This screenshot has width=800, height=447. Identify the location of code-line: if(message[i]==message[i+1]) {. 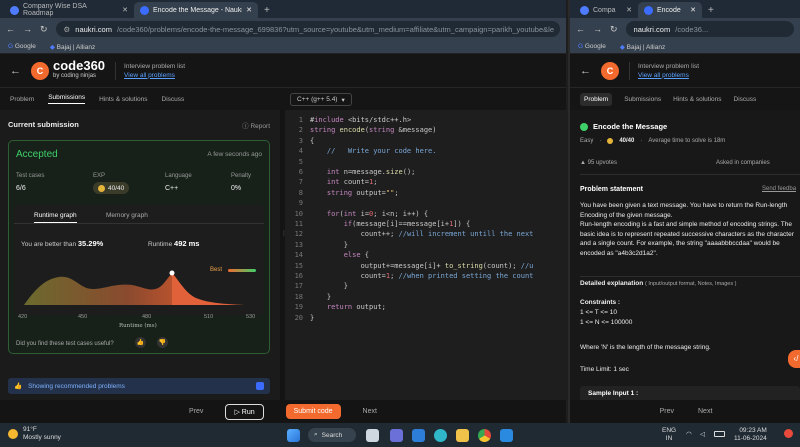
(390, 224).